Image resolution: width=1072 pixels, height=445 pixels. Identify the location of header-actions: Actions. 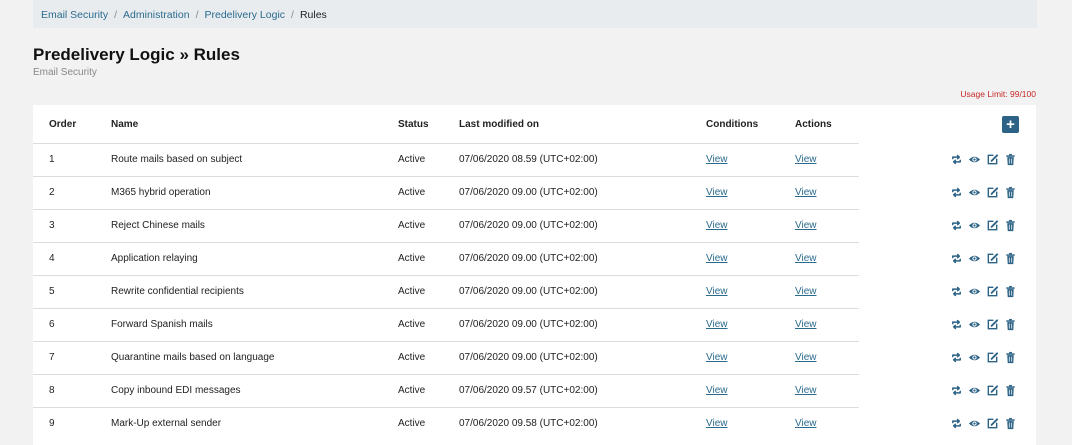
(813, 124).